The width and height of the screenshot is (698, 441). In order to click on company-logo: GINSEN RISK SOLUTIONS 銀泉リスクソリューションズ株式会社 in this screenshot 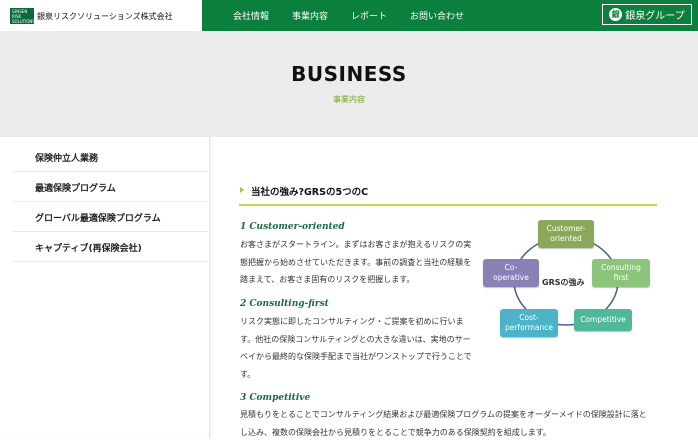, I will do `click(91, 16)`.